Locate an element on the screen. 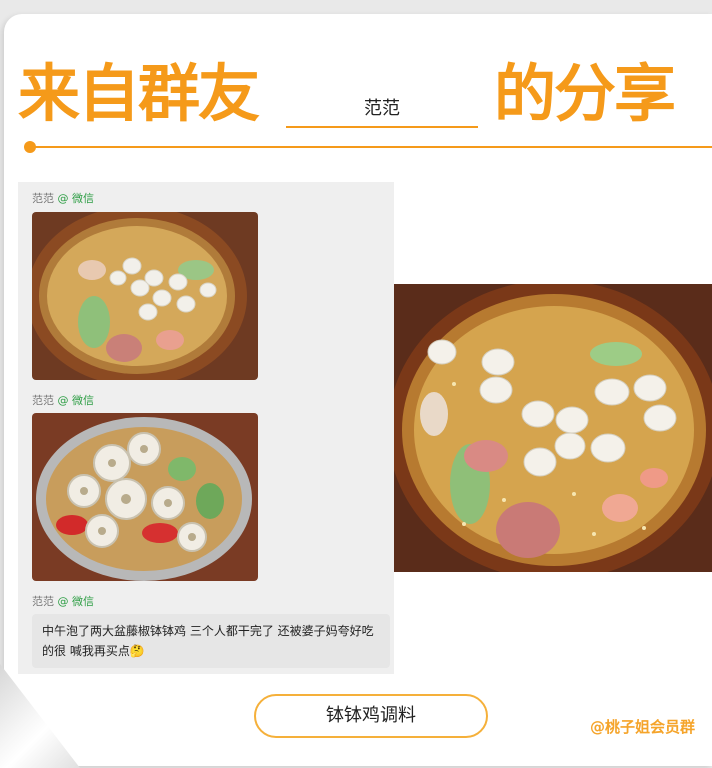 Image resolution: width=712 pixels, height=768 pixels. seasoning-product-button: 钵钵鸡调料 is located at coordinates (371, 716).